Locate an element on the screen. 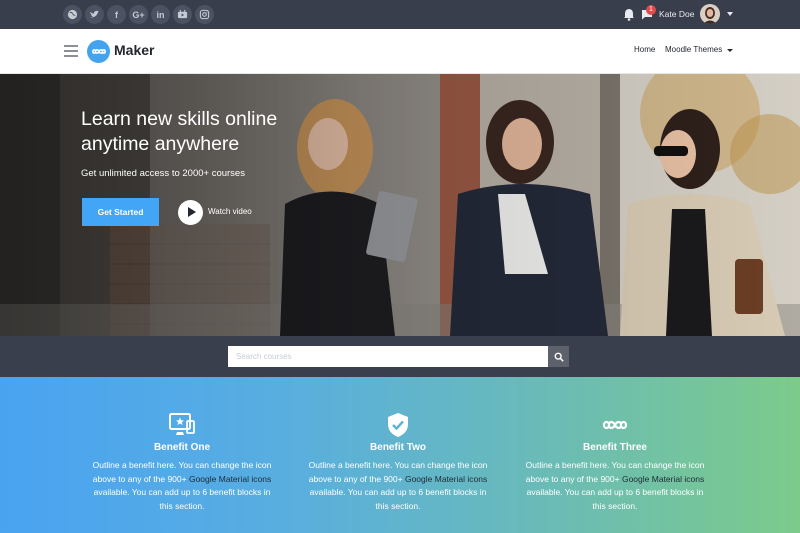 This screenshot has height=533, width=800. instagram-icon is located at coordinates (204, 14).